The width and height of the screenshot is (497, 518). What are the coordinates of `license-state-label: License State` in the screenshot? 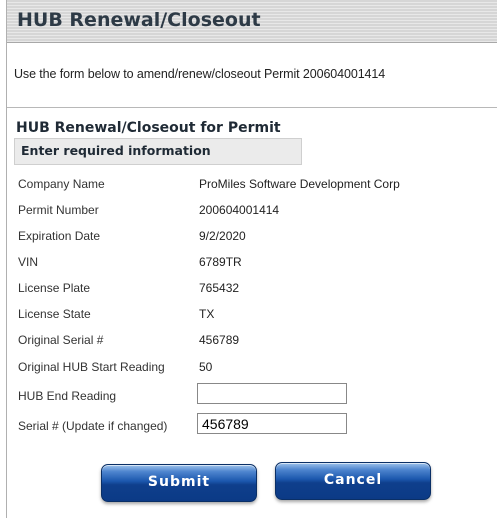 It's located at (54, 314).